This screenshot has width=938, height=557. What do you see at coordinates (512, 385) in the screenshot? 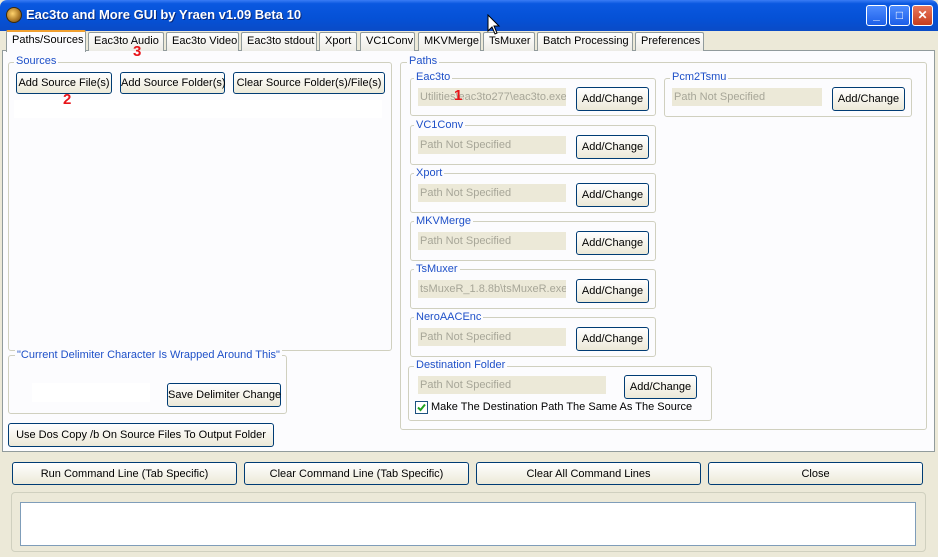
I see `destination-path-field: Path Not Specified` at bounding box center [512, 385].